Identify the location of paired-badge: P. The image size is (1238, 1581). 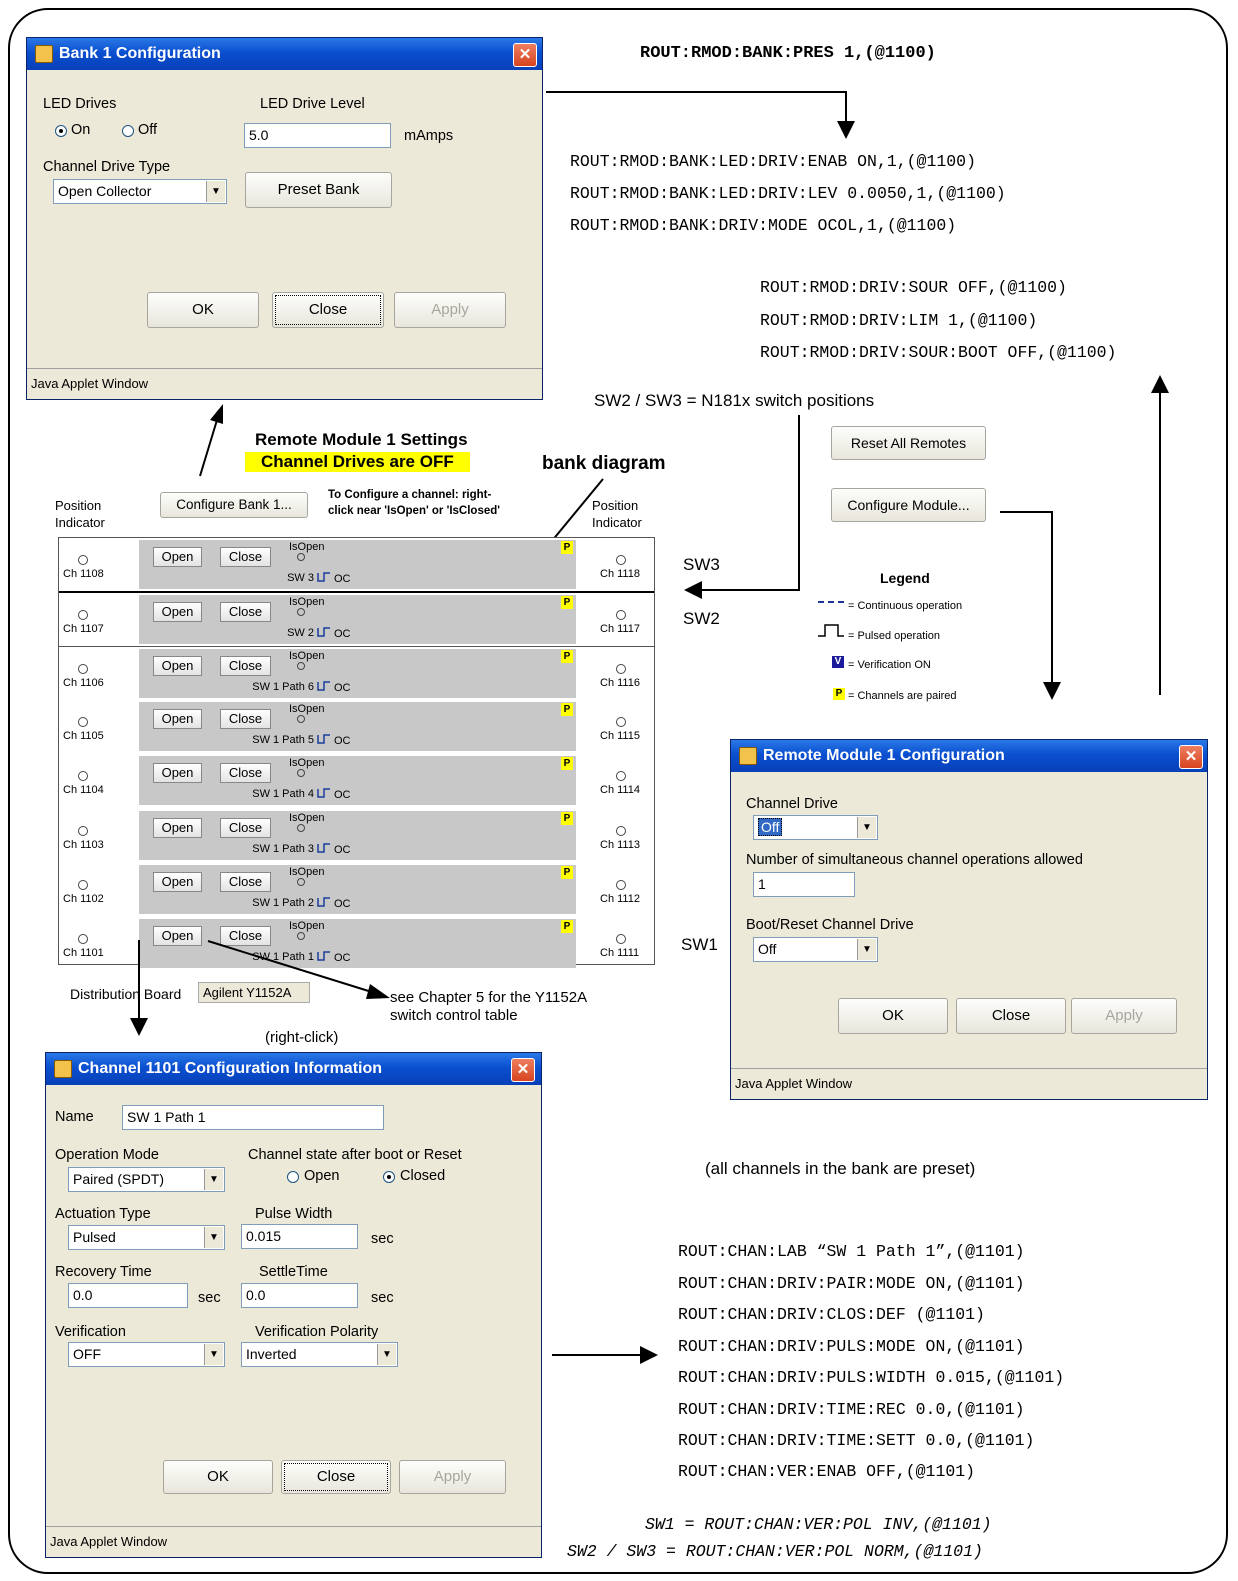
(567, 547).